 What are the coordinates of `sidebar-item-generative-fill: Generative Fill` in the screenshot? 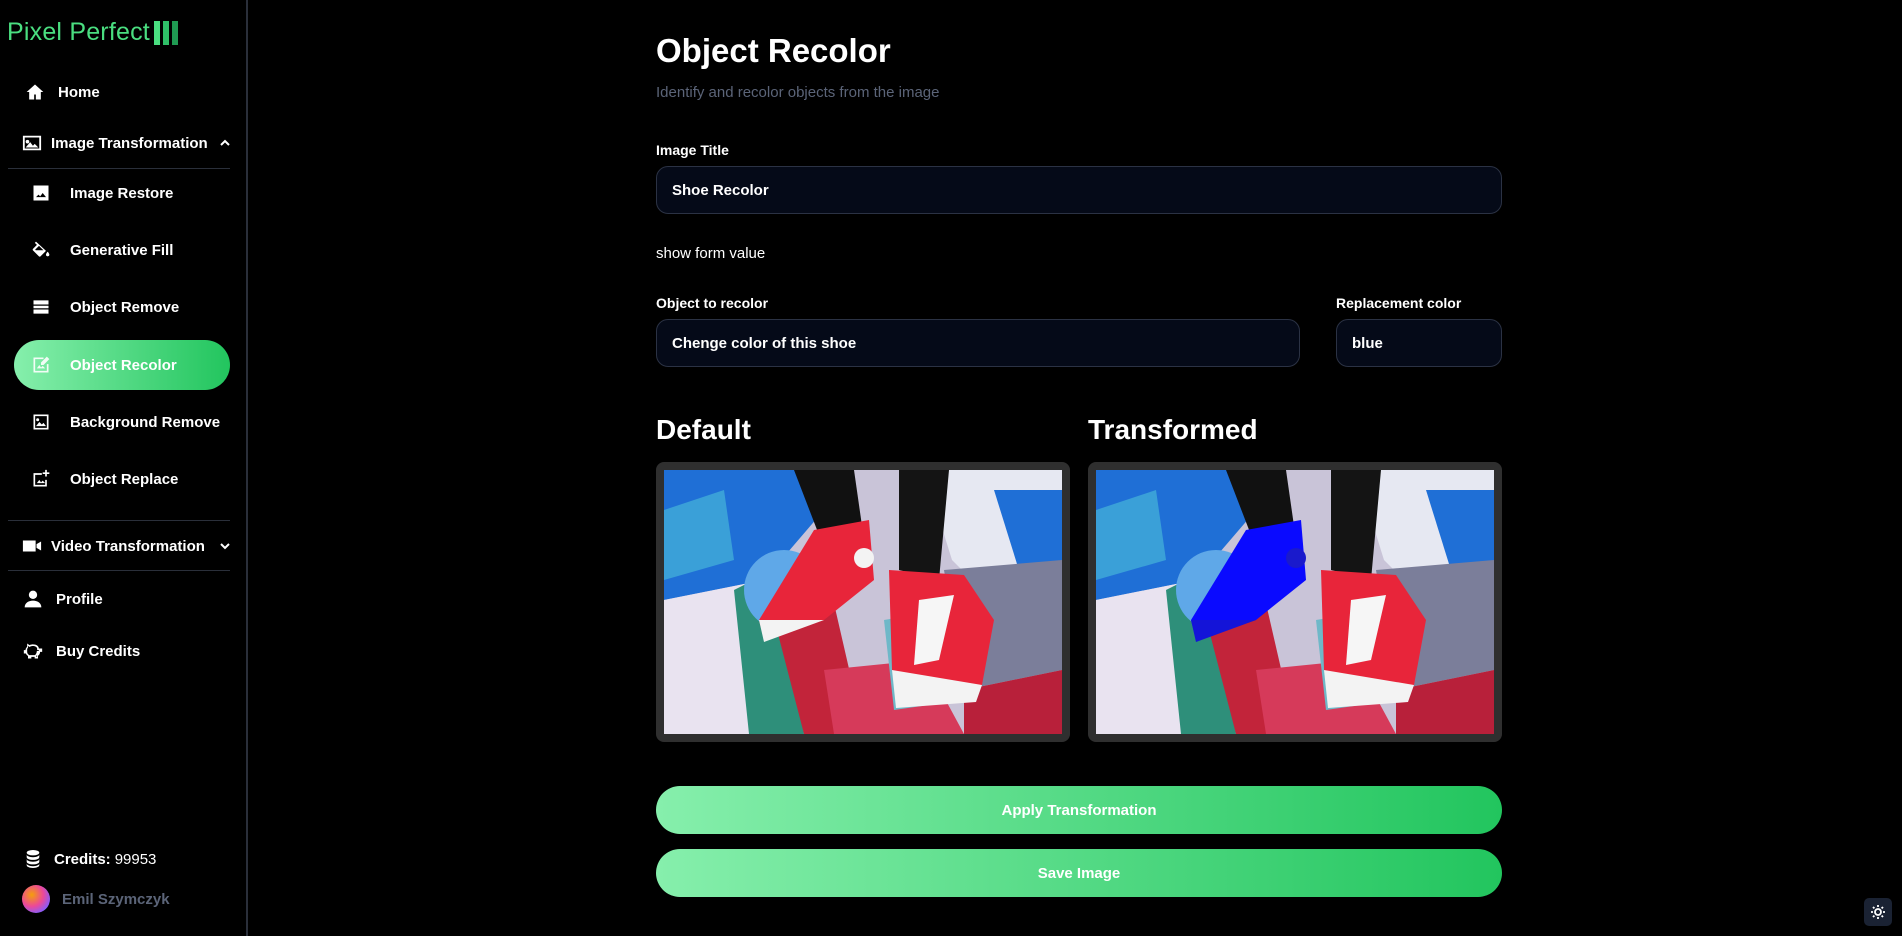 It's located at (122, 250).